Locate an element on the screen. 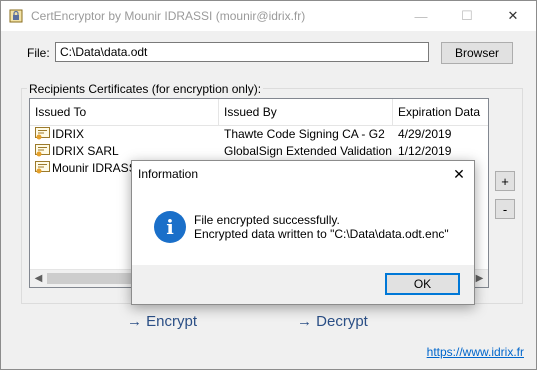  column-header-issued-by: Issued By is located at coordinates (306, 112).